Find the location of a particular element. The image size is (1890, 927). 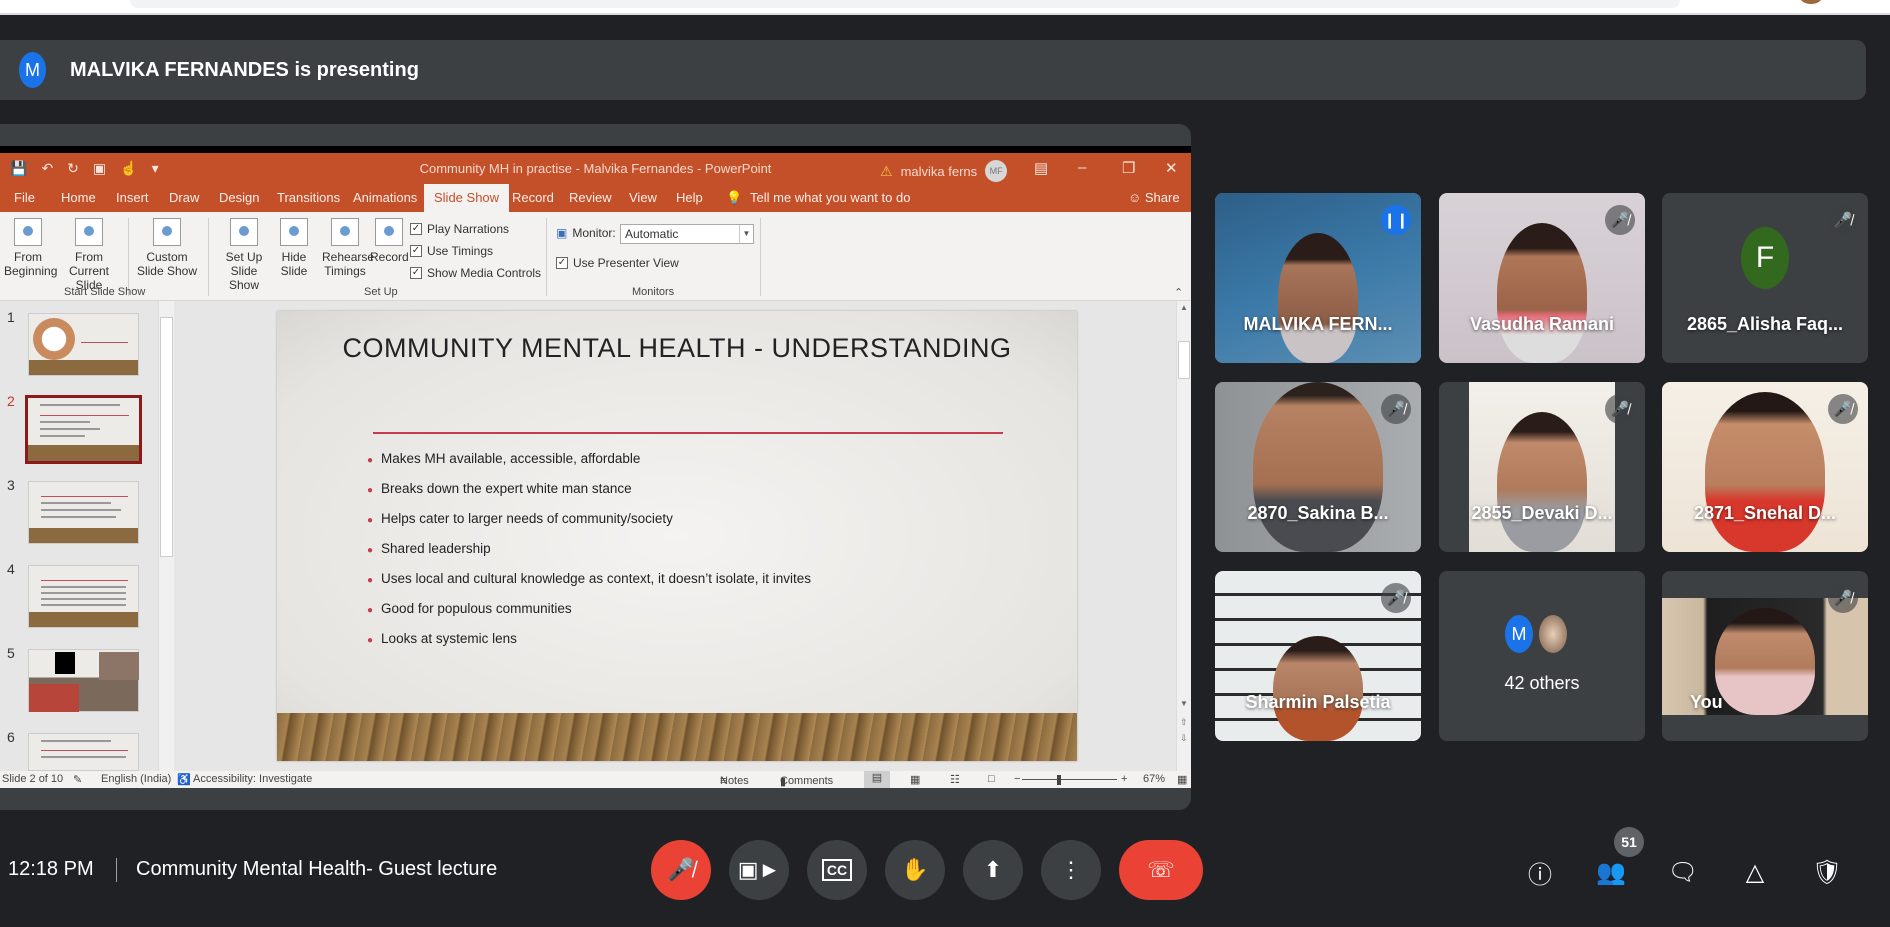

spellcheck-icon: ✎ is located at coordinates (77, 779).